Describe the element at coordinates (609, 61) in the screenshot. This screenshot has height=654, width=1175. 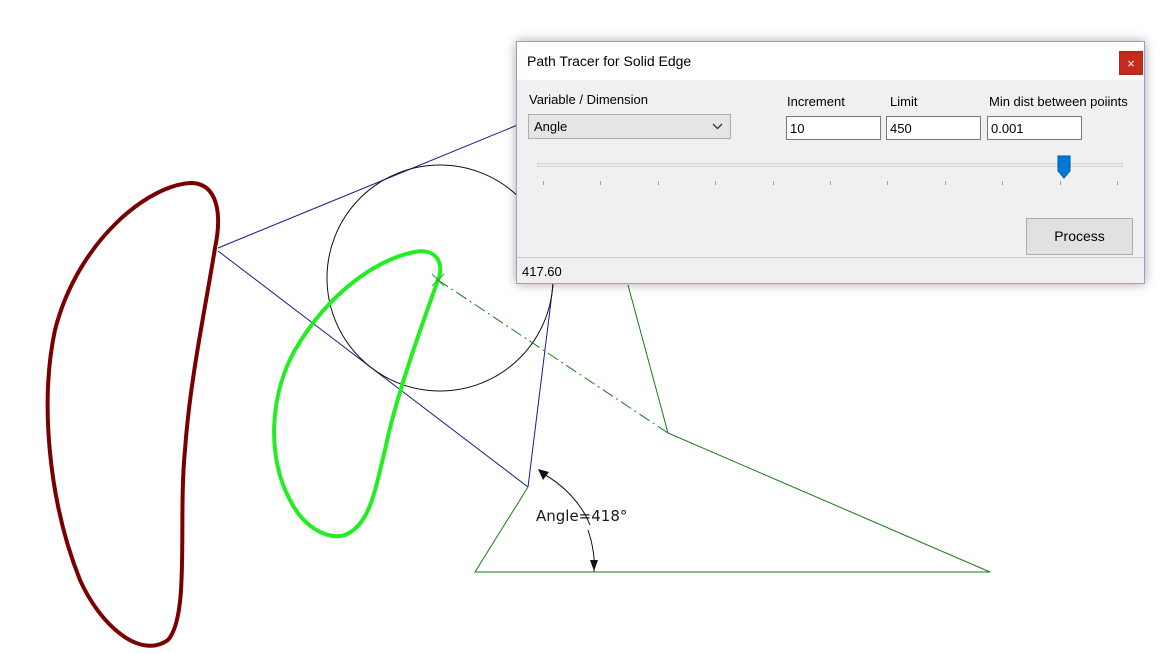
I see `dialog-title: Path Tracer for Solid Edge` at that location.